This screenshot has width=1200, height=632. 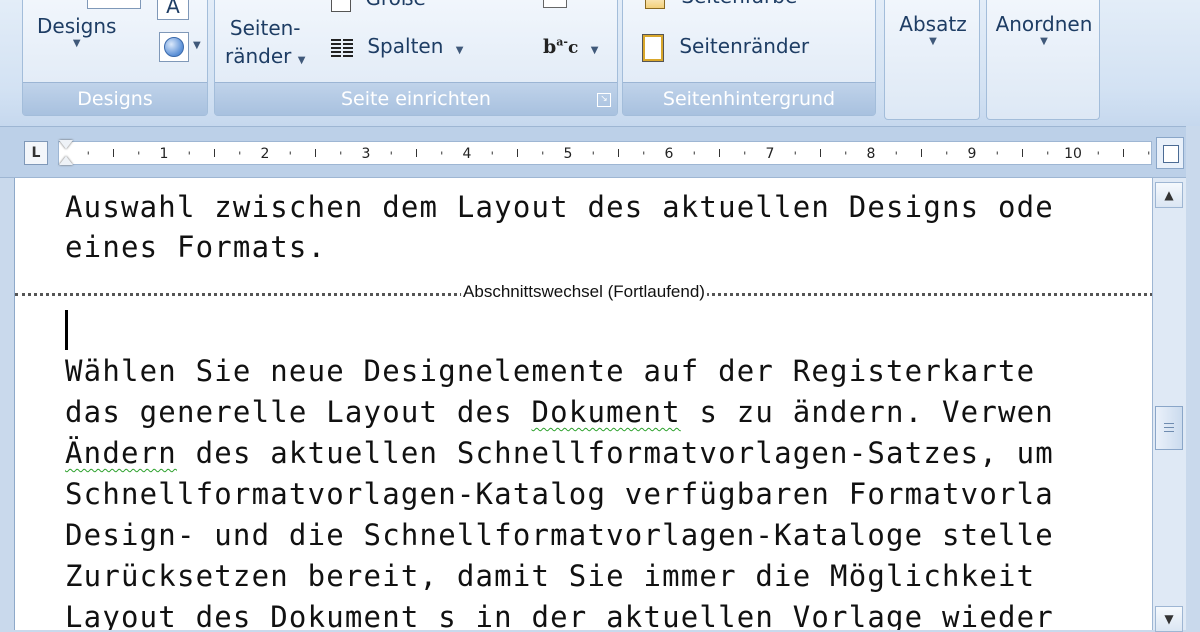 I want to click on document-text: das generelle Layout des, so click(x=298, y=412).